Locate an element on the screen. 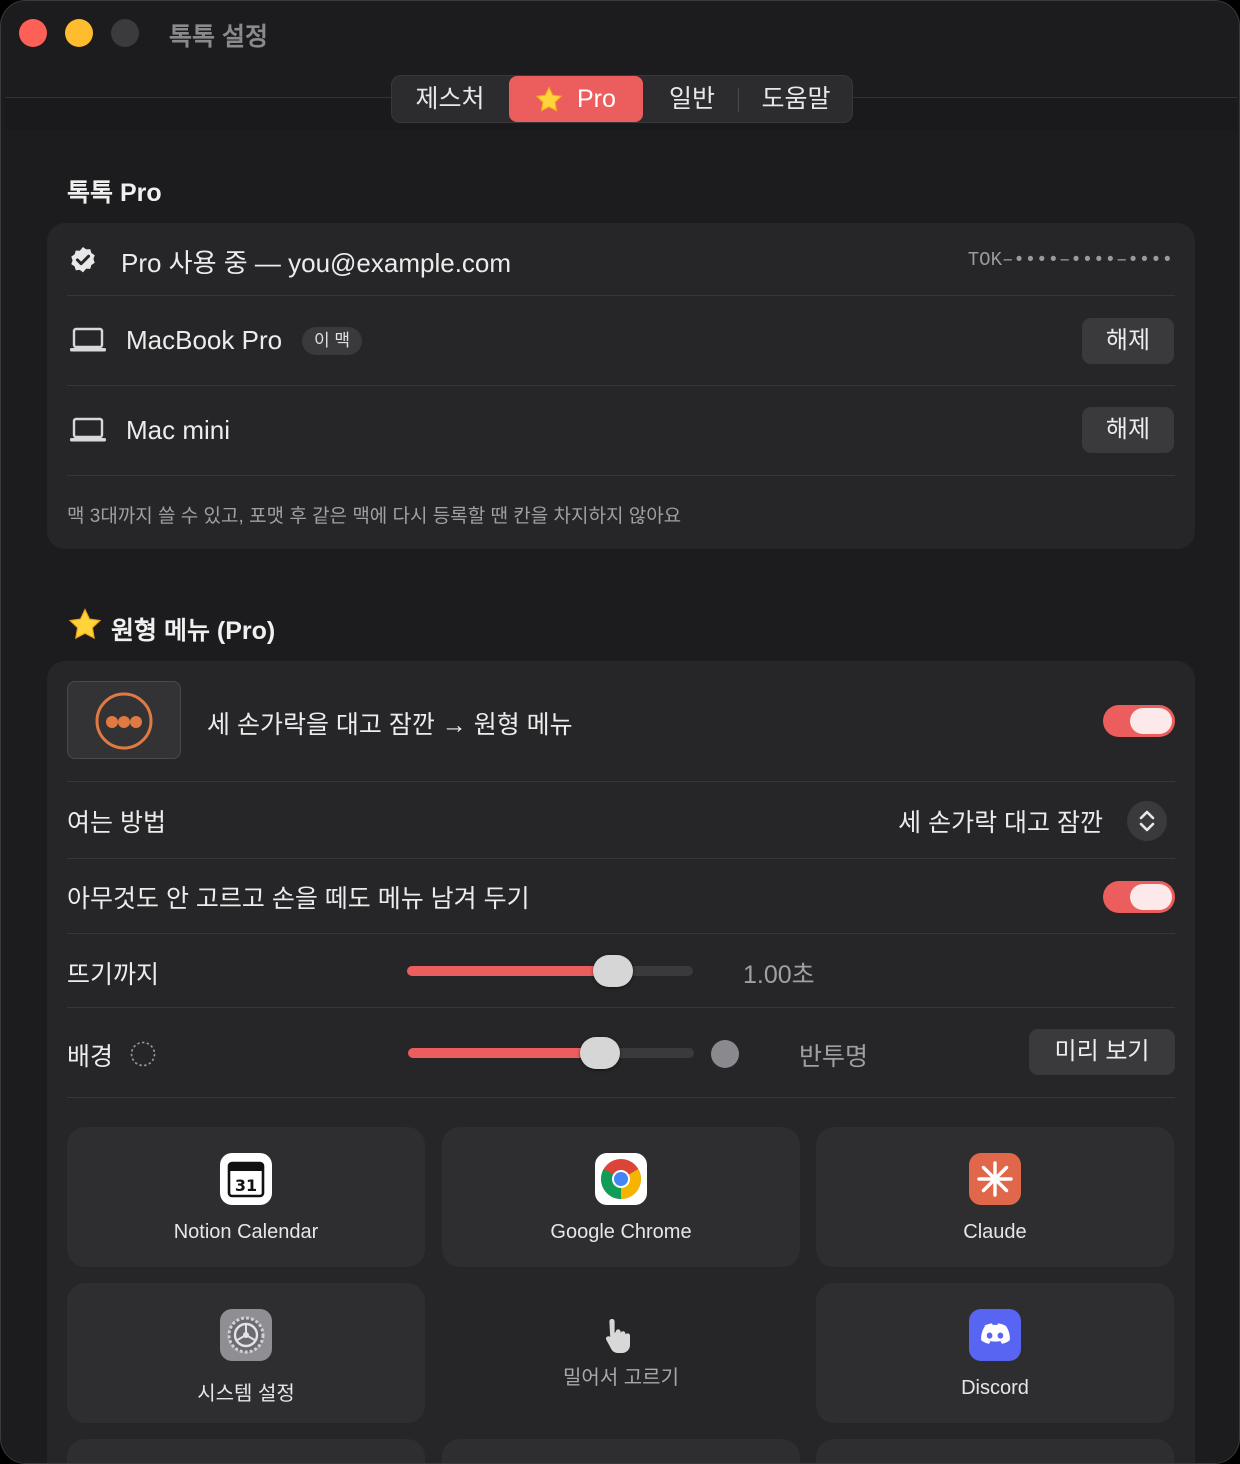 The width and height of the screenshot is (1240, 1464). chrome-icon is located at coordinates (621, 1179).